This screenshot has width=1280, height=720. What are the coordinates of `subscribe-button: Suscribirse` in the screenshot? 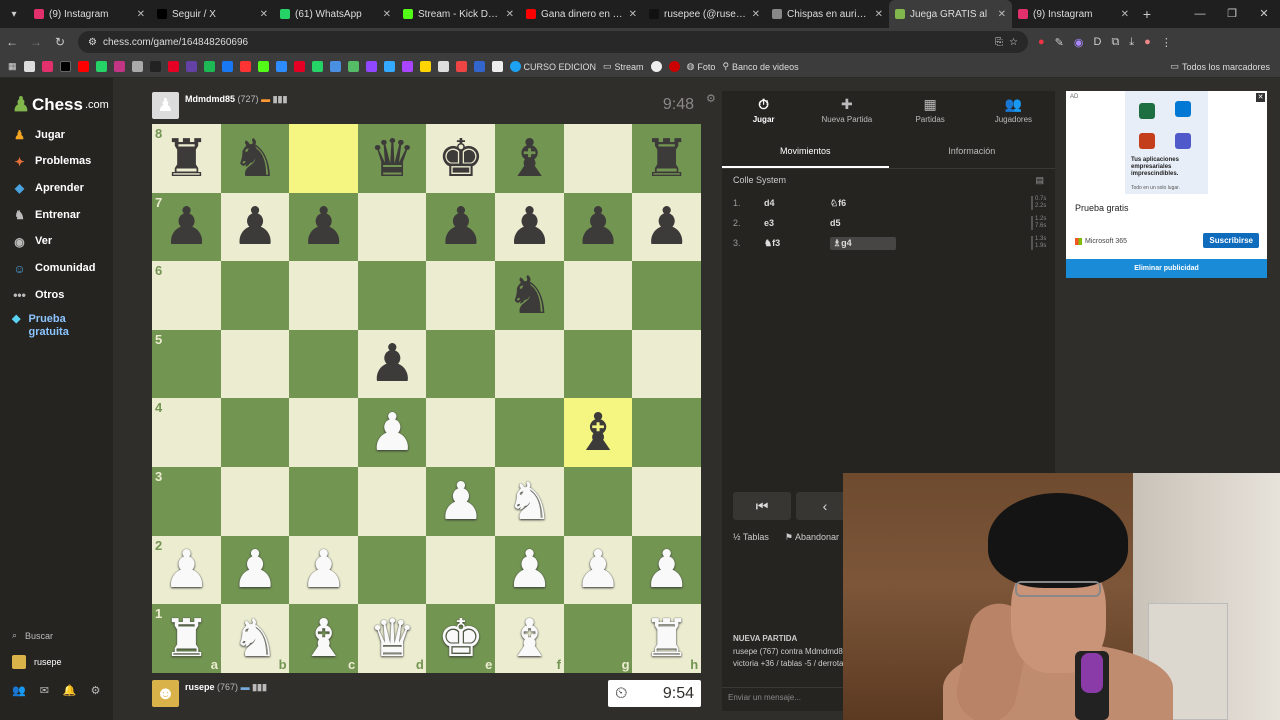 It's located at (1231, 240).